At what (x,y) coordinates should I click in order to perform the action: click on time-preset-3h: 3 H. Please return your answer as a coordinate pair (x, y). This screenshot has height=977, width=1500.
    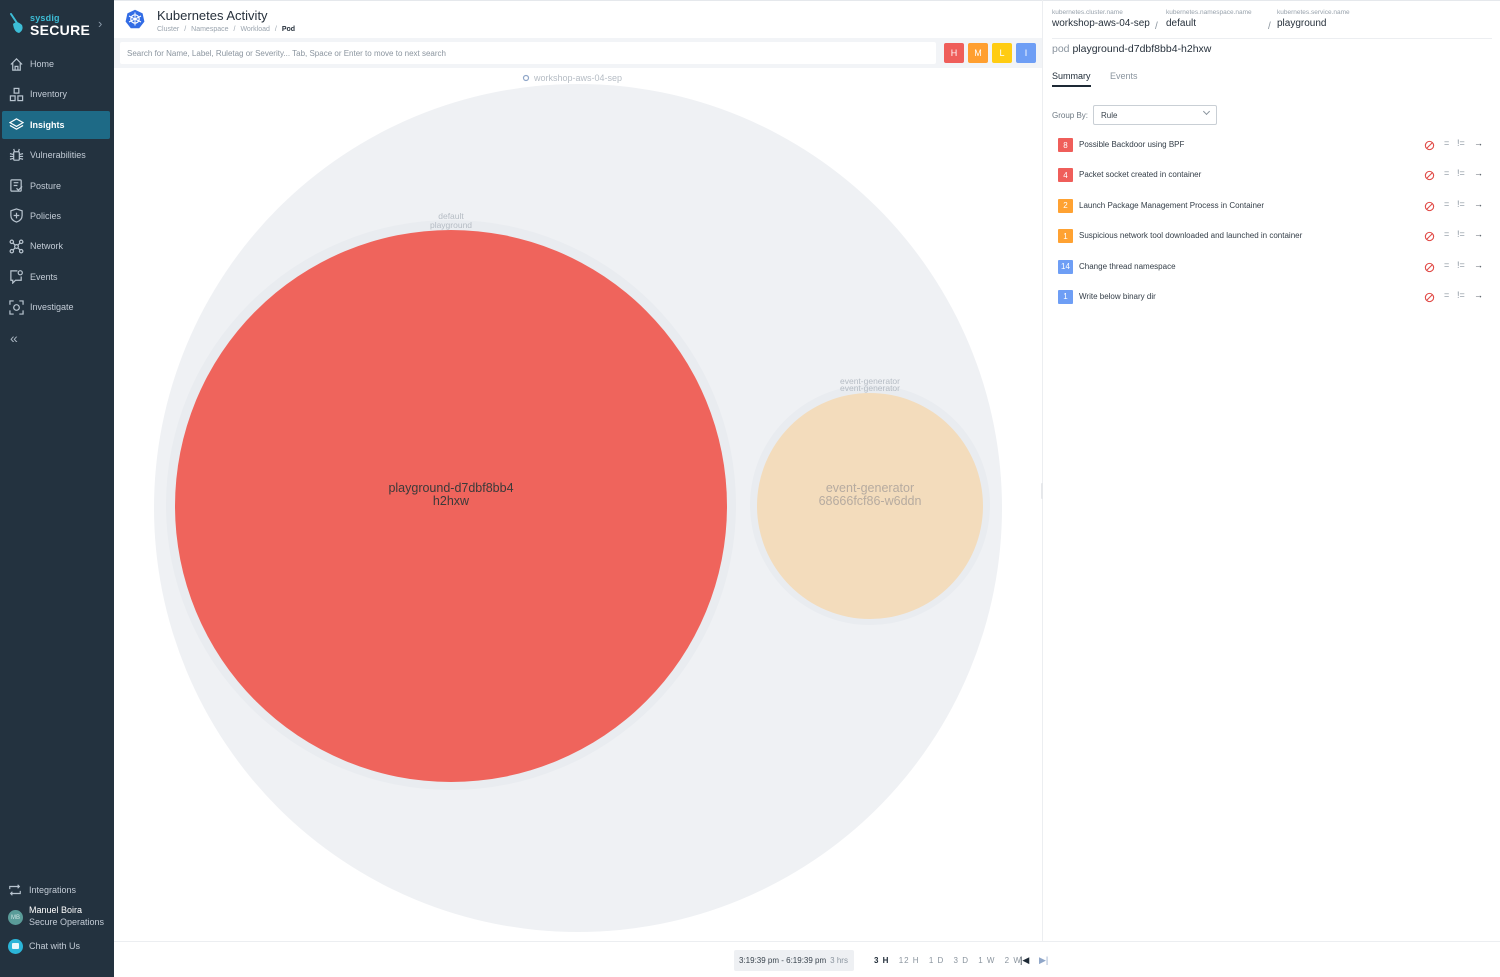
    Looking at the image, I should click on (881, 960).